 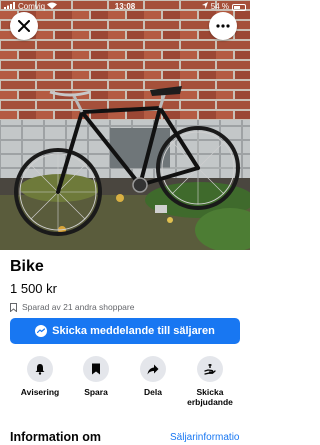 I want to click on bell-icon, so click(x=40, y=369).